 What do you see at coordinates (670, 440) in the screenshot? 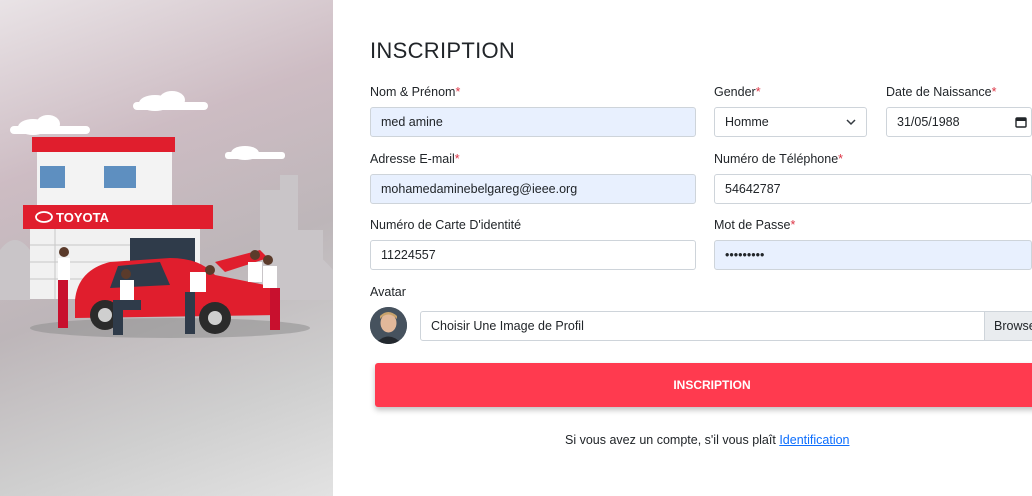
I see `login-prompt-text: Si vous avez un compte, s'il vous plaît` at bounding box center [670, 440].